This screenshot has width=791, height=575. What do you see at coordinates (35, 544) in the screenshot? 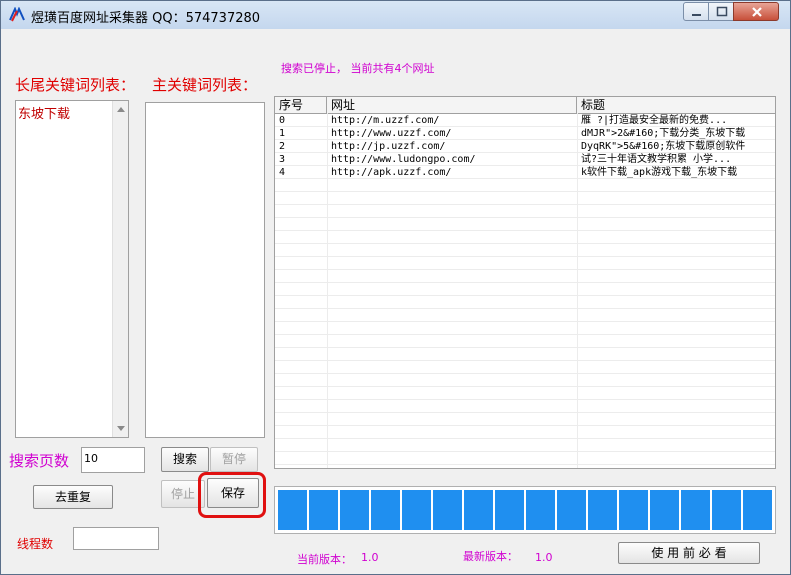
I see `threads-label: 线程数` at bounding box center [35, 544].